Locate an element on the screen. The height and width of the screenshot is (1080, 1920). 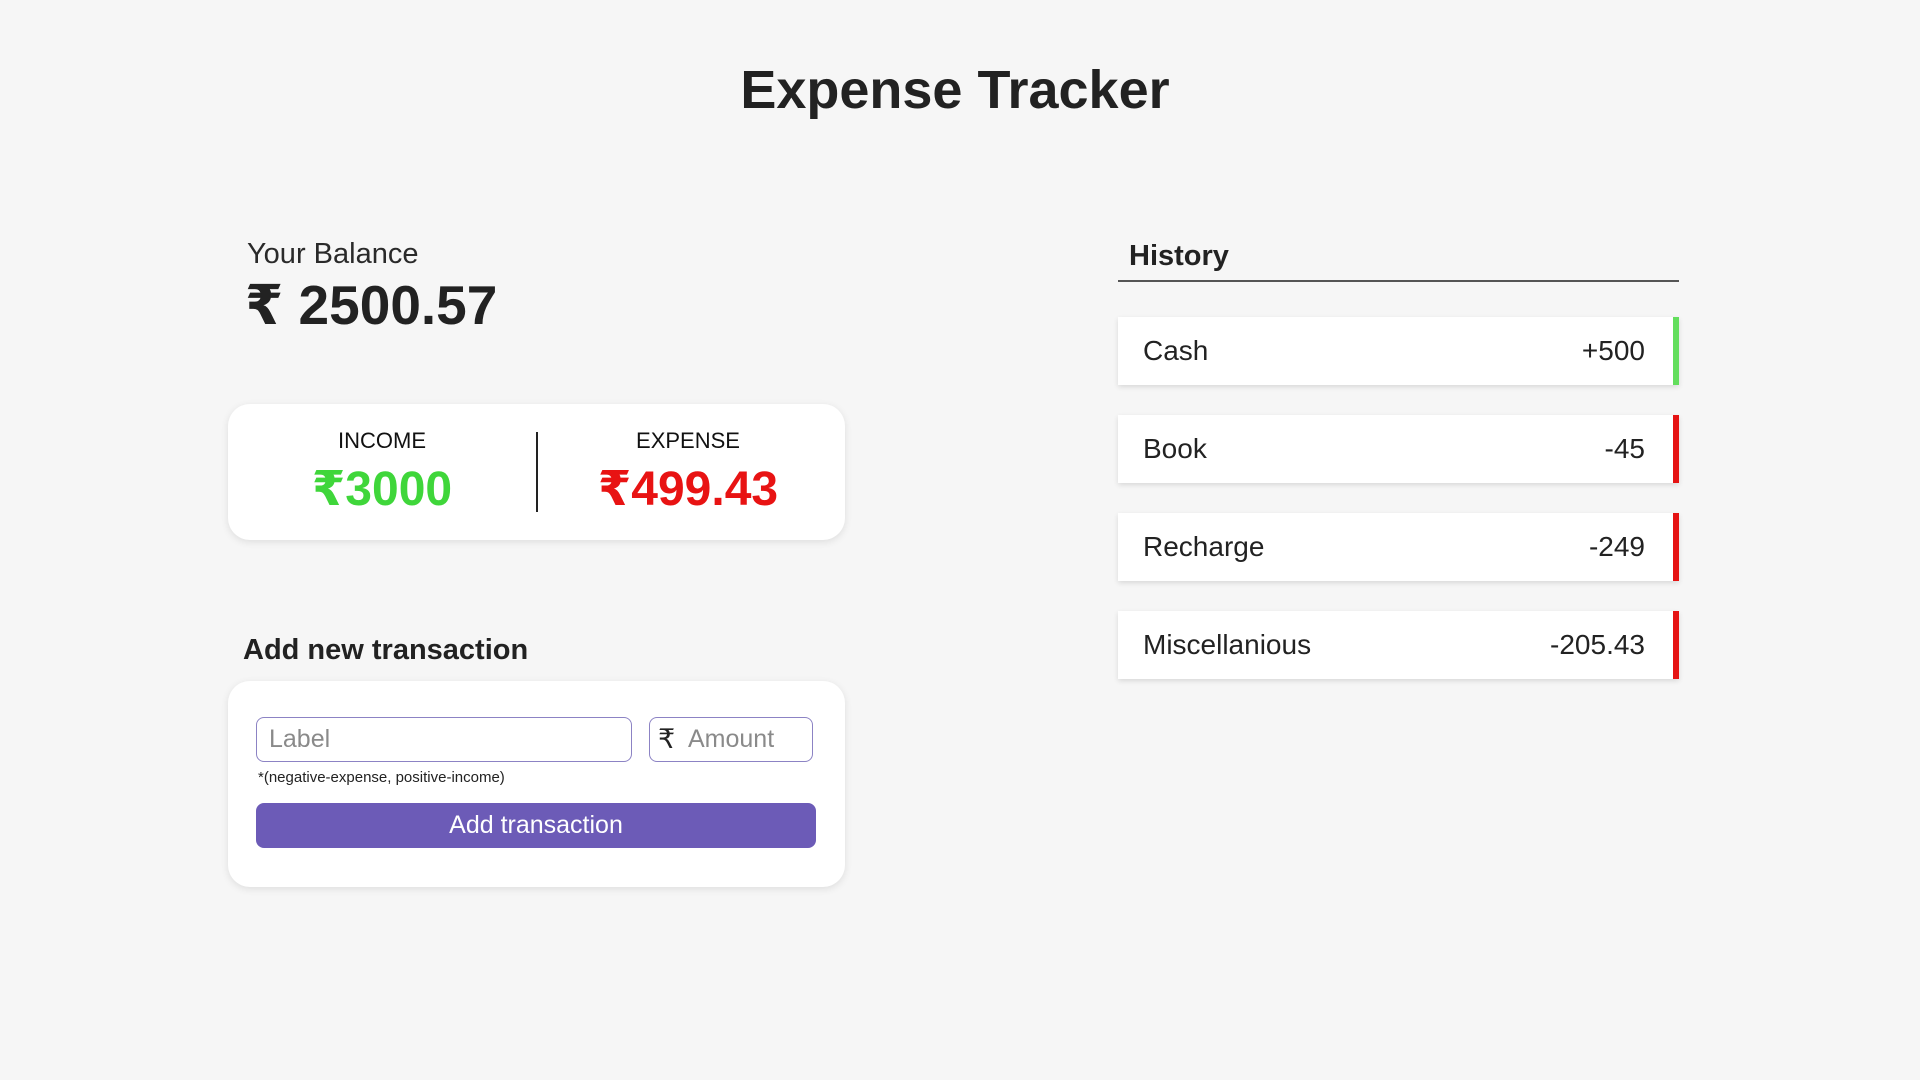
income-expense-card: INCOME ₹3000 EXPENSE ₹499.43 is located at coordinates (536, 472).